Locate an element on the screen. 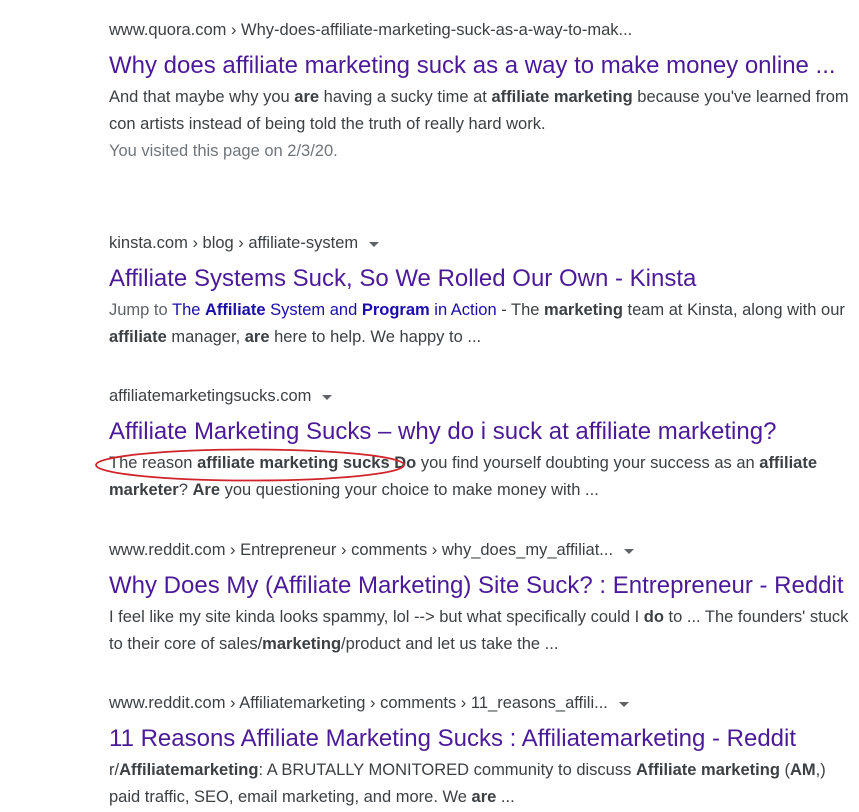 This screenshot has height=812, width=859. snippet-text: System and is located at coordinates (313, 310).